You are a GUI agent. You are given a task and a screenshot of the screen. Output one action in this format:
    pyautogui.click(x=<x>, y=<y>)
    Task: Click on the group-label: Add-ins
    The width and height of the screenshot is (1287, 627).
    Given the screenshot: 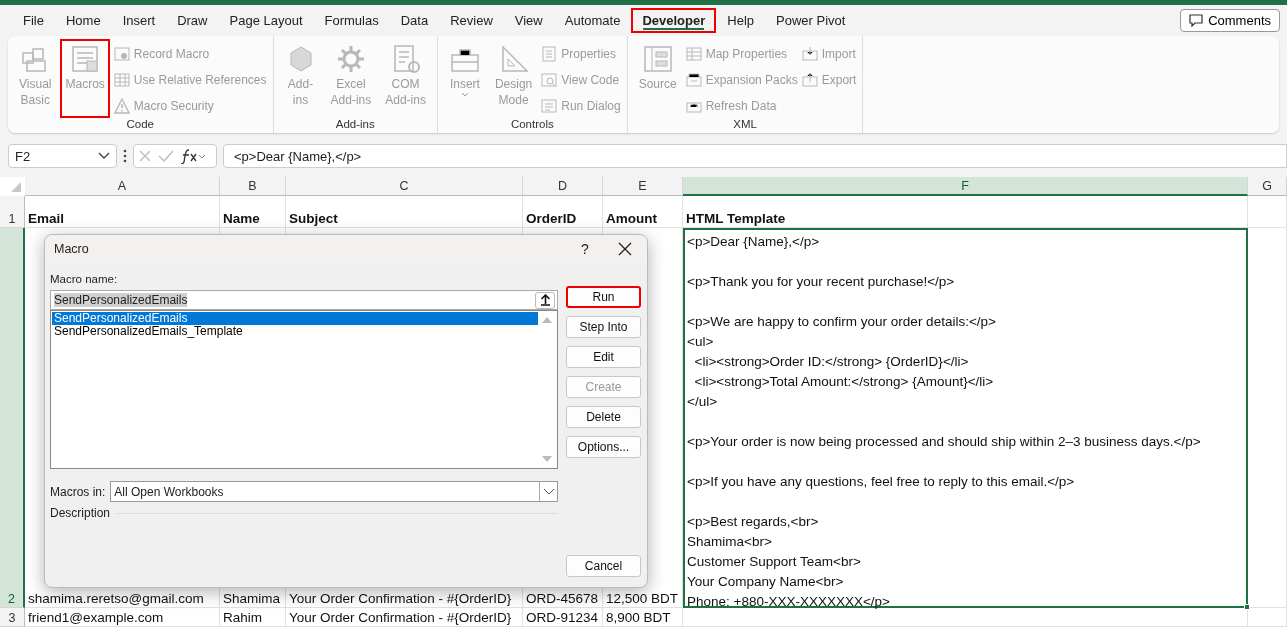 What is the action you would take?
    pyautogui.click(x=355, y=125)
    